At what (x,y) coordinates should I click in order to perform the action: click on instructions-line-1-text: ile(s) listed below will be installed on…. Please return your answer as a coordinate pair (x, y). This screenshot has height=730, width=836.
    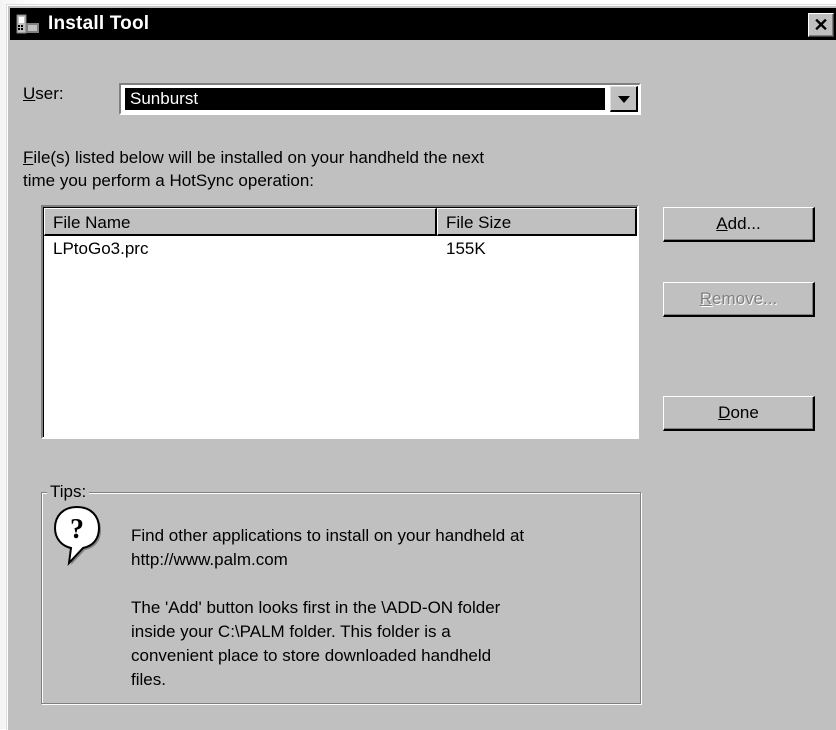
    Looking at the image, I should click on (259, 157).